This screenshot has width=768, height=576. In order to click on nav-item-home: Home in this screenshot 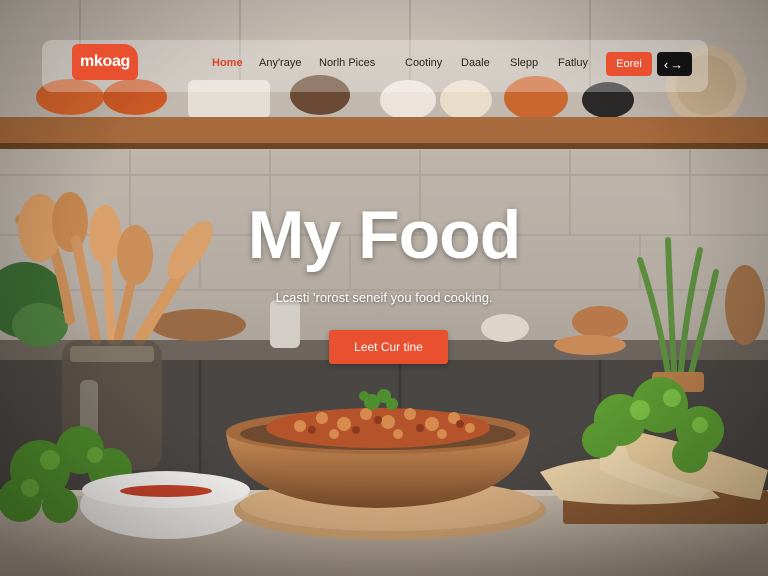, I will do `click(227, 63)`.